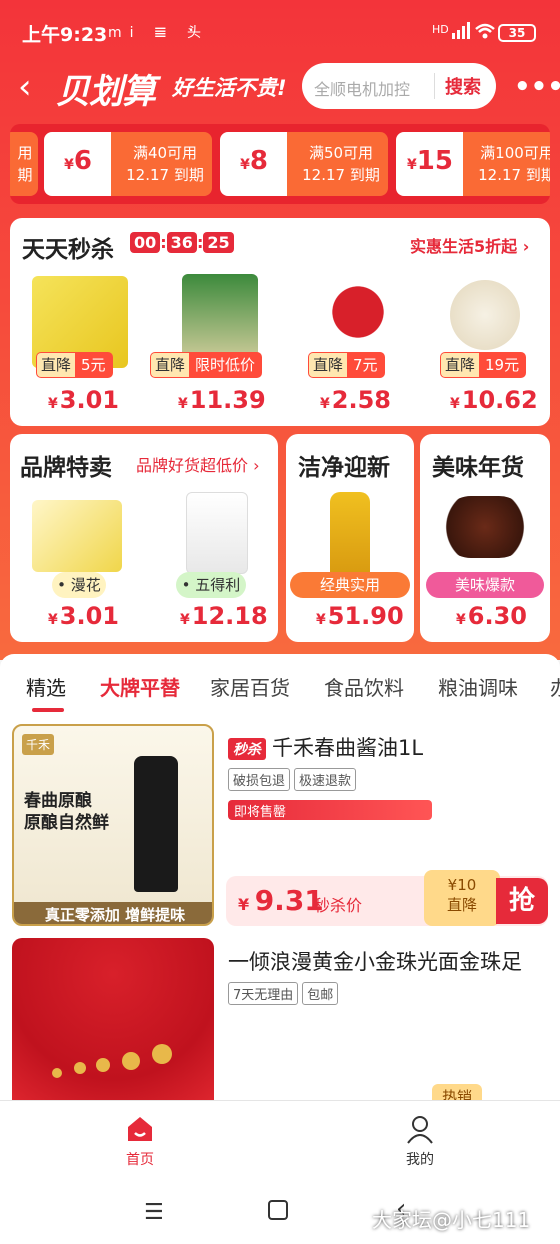  I want to click on image-text-2: 原酿自然鲜, so click(66, 823).